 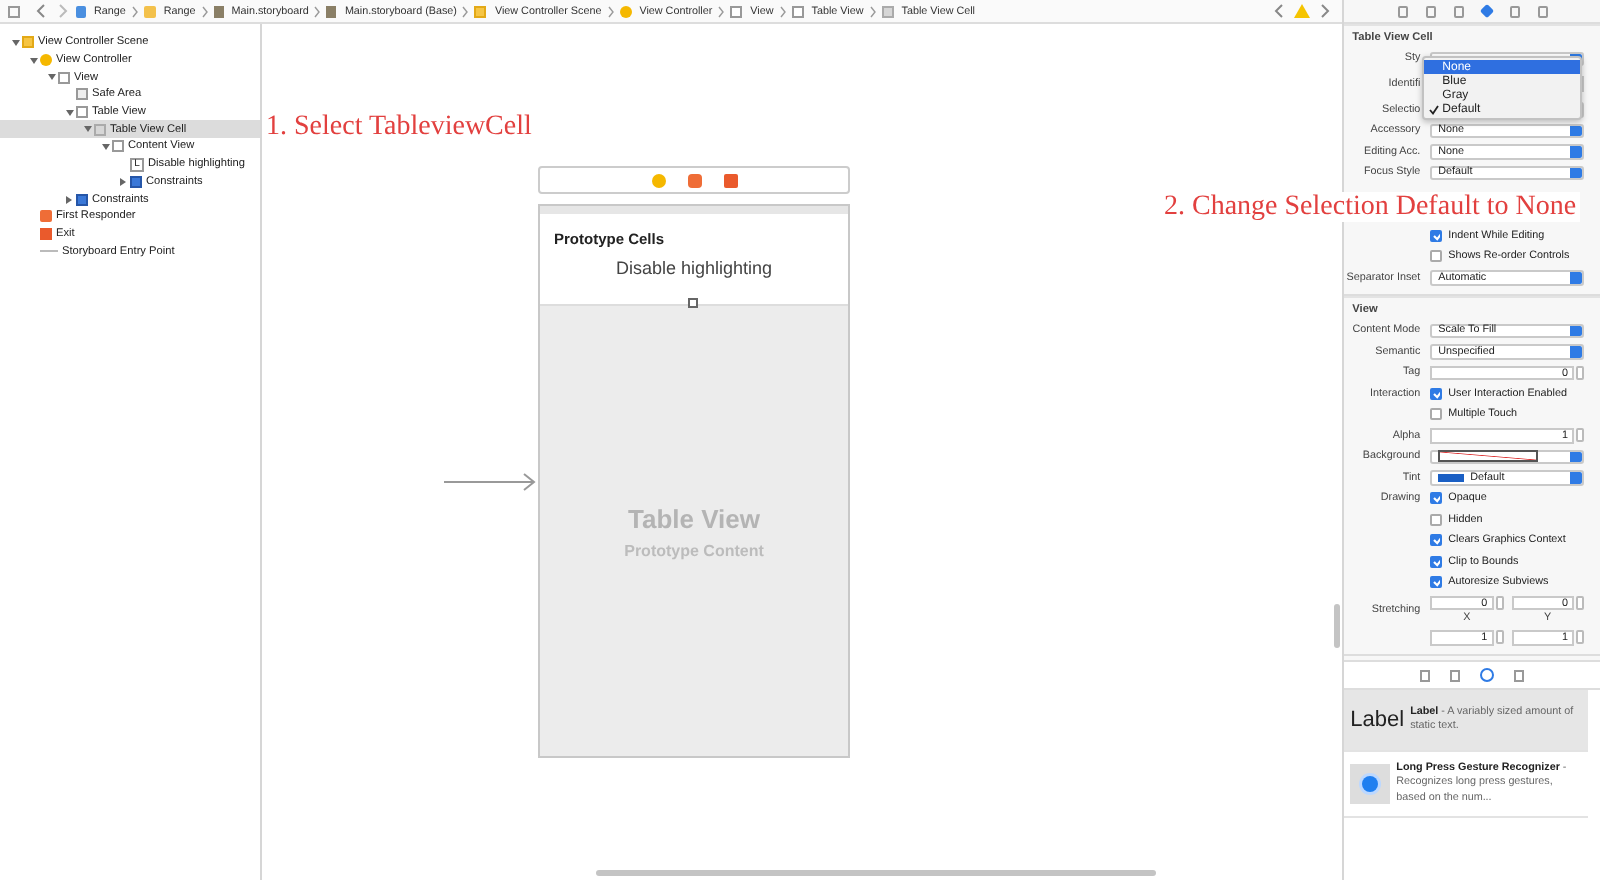 What do you see at coordinates (694, 518) in the screenshot?
I see `placeholder-title: Table View` at bounding box center [694, 518].